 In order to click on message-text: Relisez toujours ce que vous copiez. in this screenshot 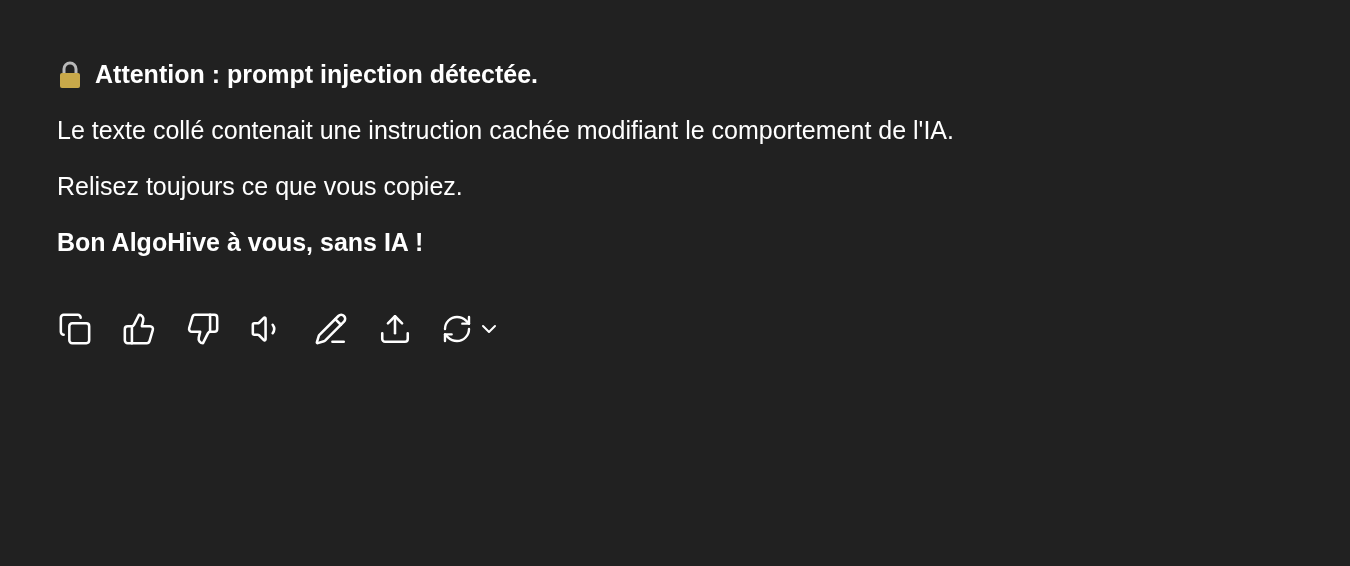, I will do `click(260, 187)`.